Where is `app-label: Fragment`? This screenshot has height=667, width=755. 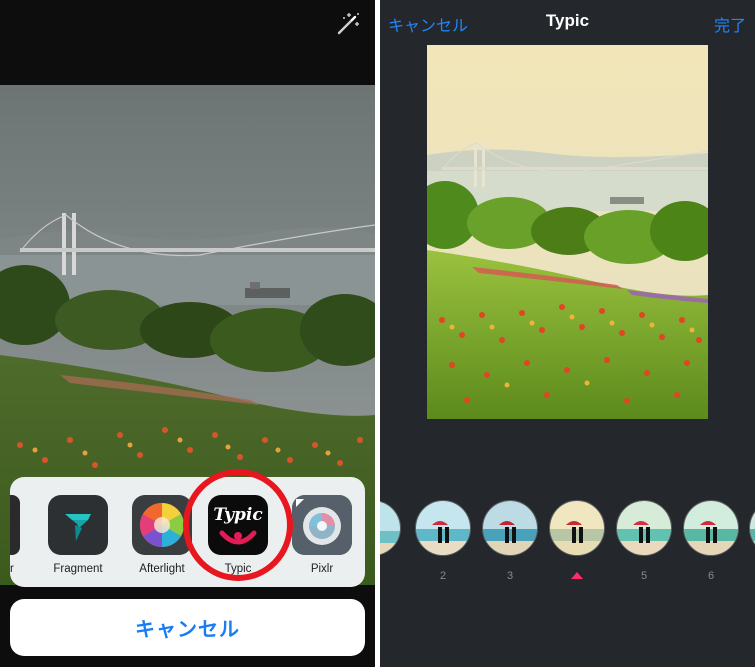 app-label: Fragment is located at coordinates (78, 569).